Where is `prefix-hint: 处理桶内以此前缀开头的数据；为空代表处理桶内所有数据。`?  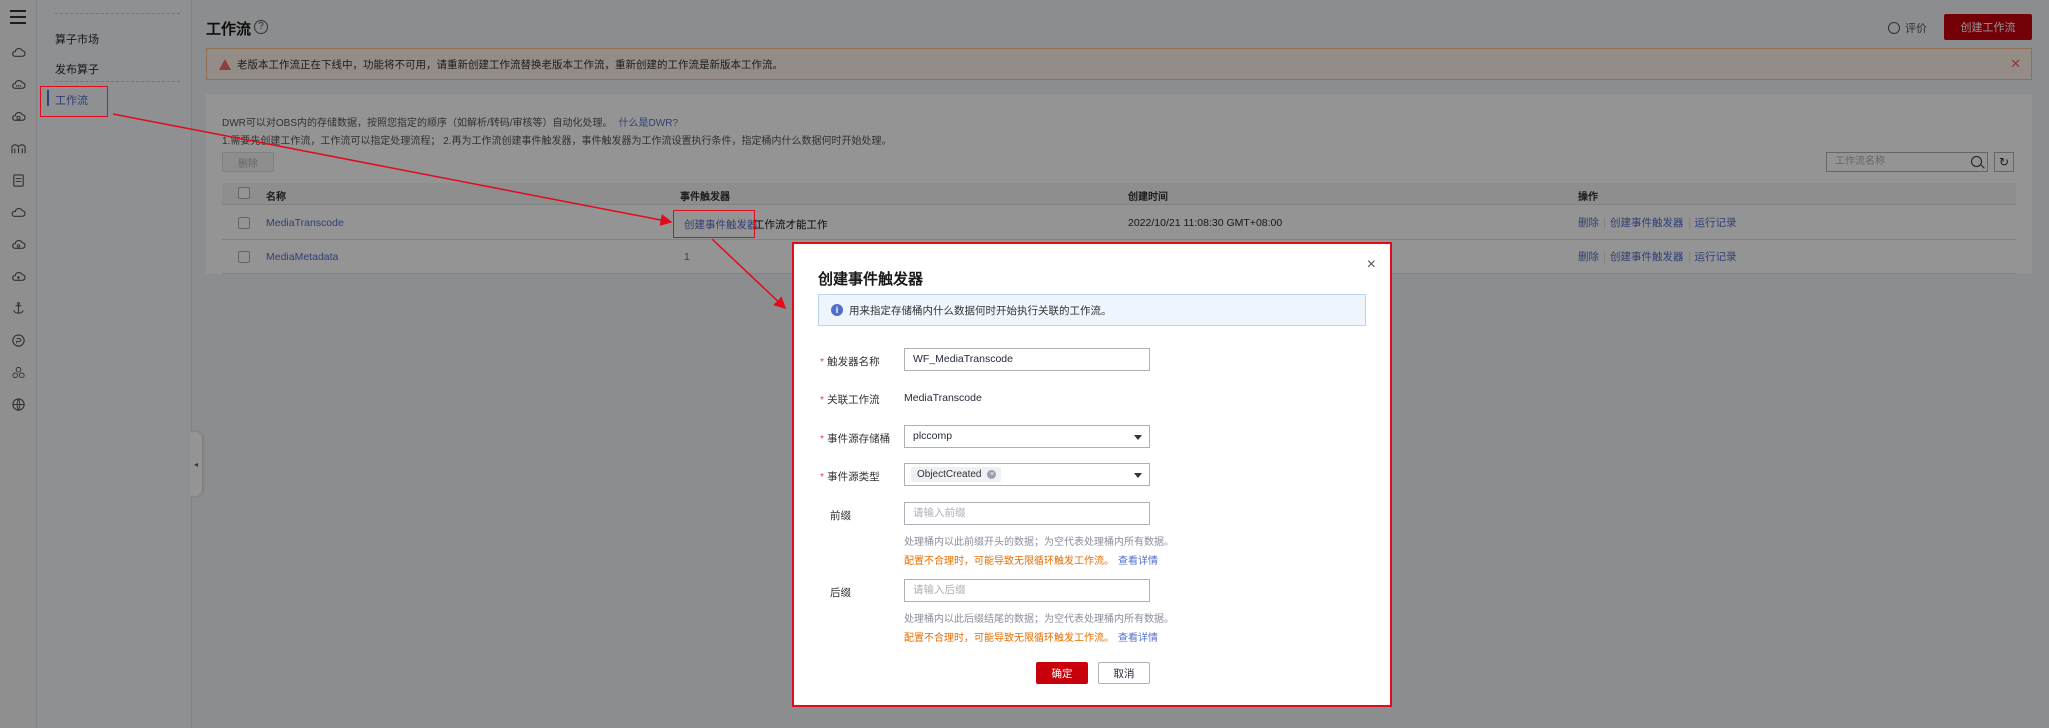 prefix-hint: 处理桶内以此前缀开头的数据；为空代表处理桶内所有数据。 is located at coordinates (1039, 542).